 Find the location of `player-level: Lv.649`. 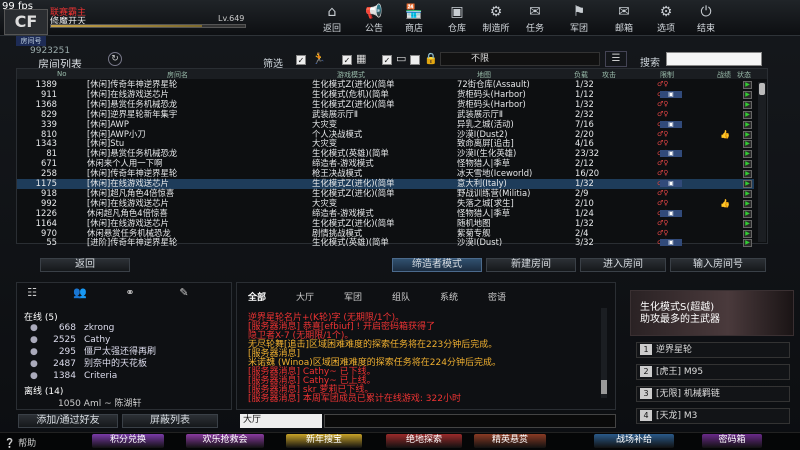

player-level: Lv.649 is located at coordinates (231, 18).